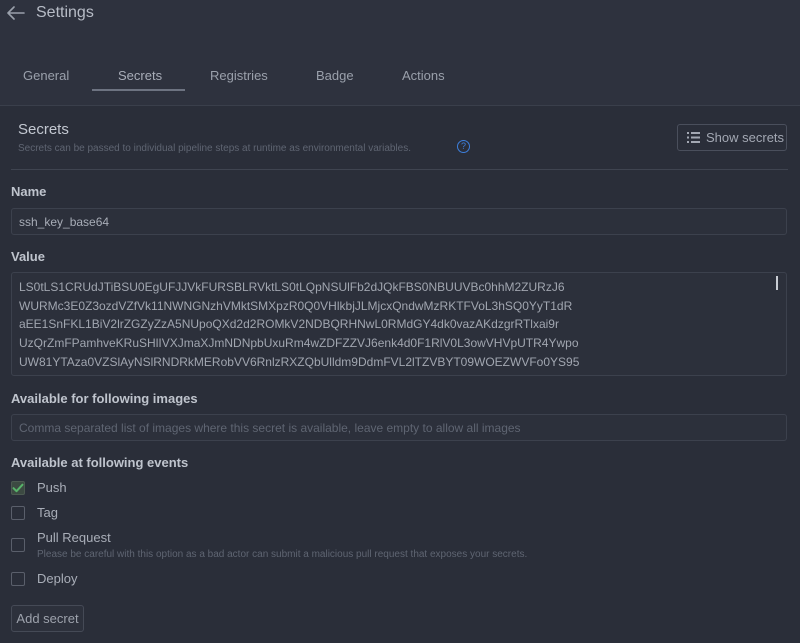 Image resolution: width=800 pixels, height=643 pixels. I want to click on tag-label: Tag, so click(47, 512).